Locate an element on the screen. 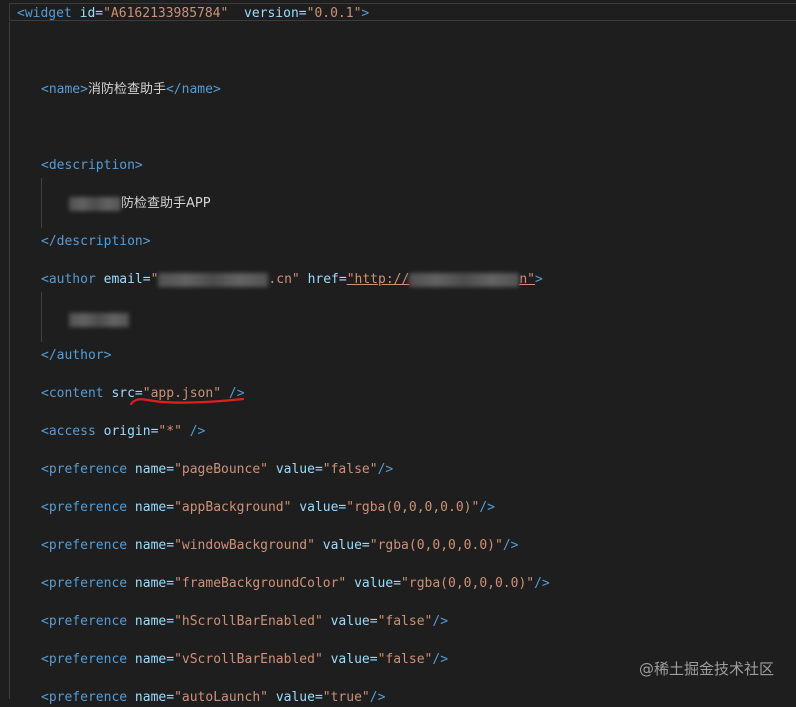 The width and height of the screenshot is (796, 707). widget-id-attr: id= is located at coordinates (91, 13).